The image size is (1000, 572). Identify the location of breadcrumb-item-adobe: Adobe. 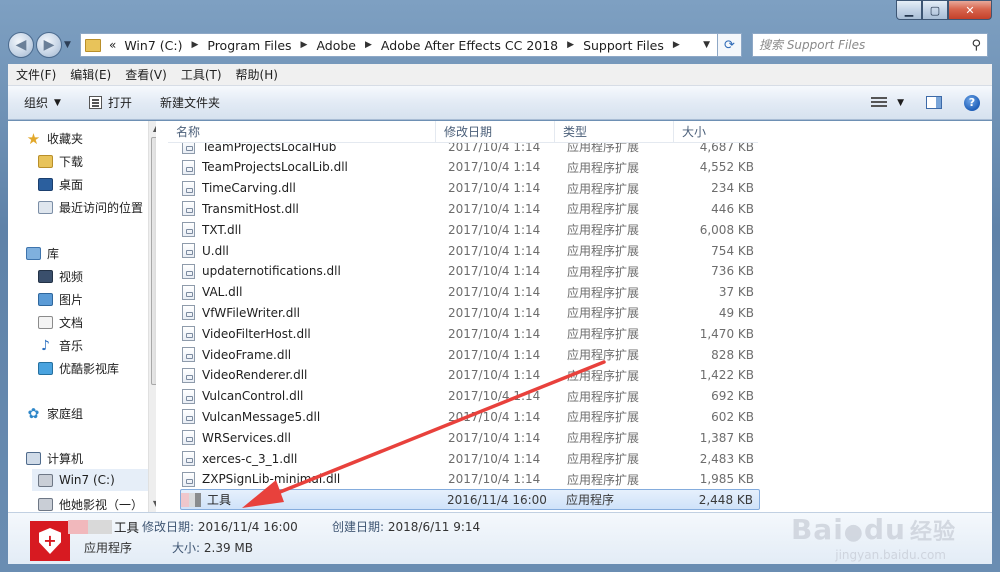
(336, 45).